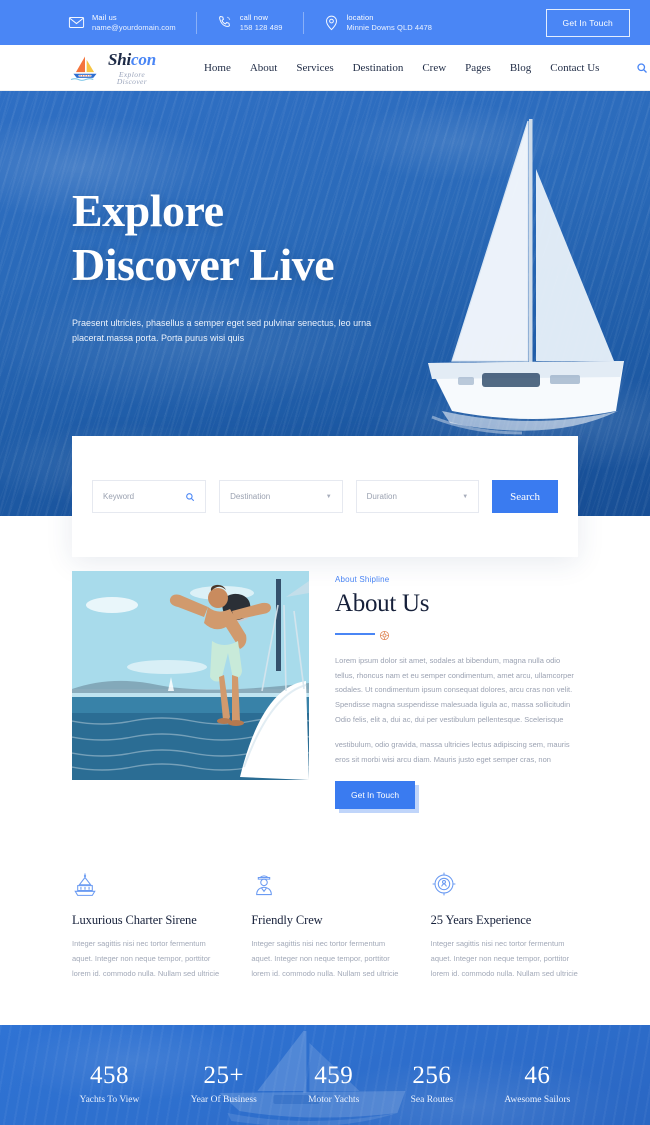  What do you see at coordinates (110, 1076) in the screenshot?
I see `stat-number: 458` at bounding box center [110, 1076].